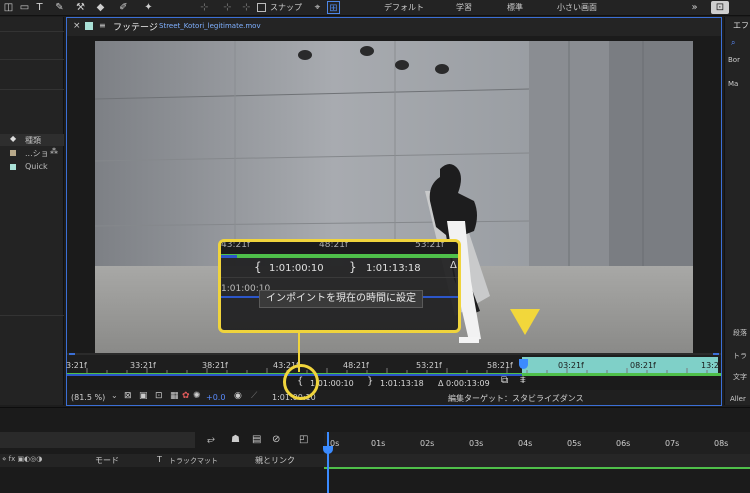  I want to click on ruler-tick-label: 08:21f, so click(643, 365).